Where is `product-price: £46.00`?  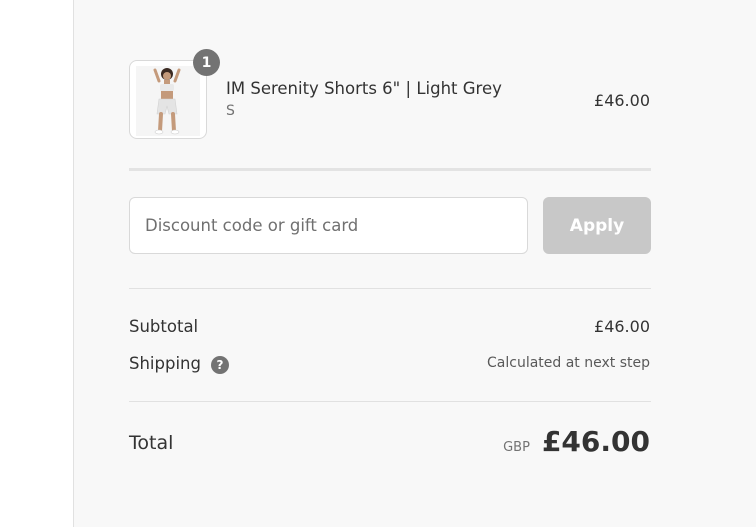 product-price: £46.00 is located at coordinates (622, 100).